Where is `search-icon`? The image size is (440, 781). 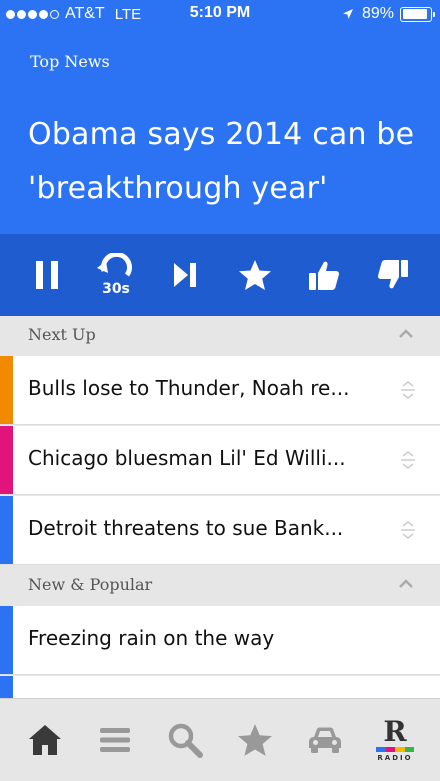
search-icon is located at coordinates (185, 740).